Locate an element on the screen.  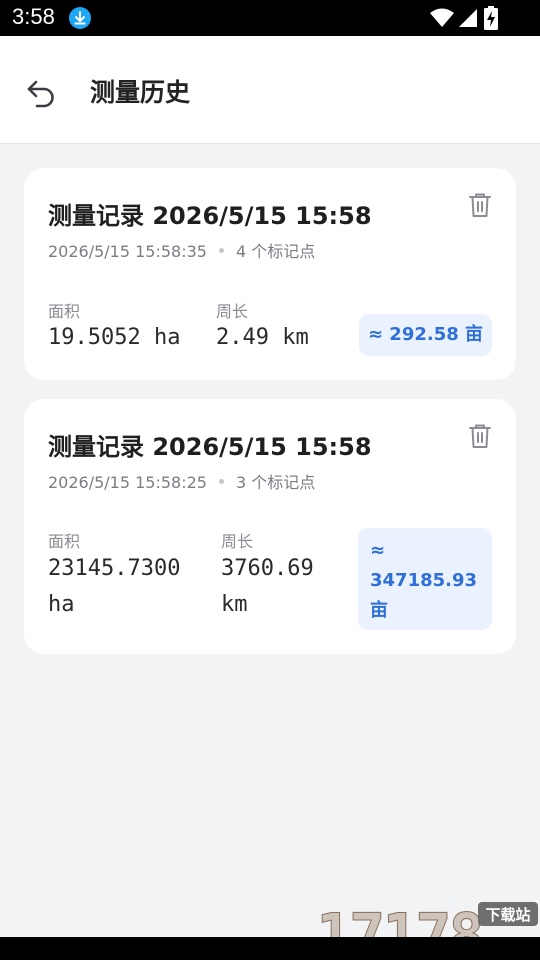
mu-value-line: 亩 is located at coordinates (379, 610).